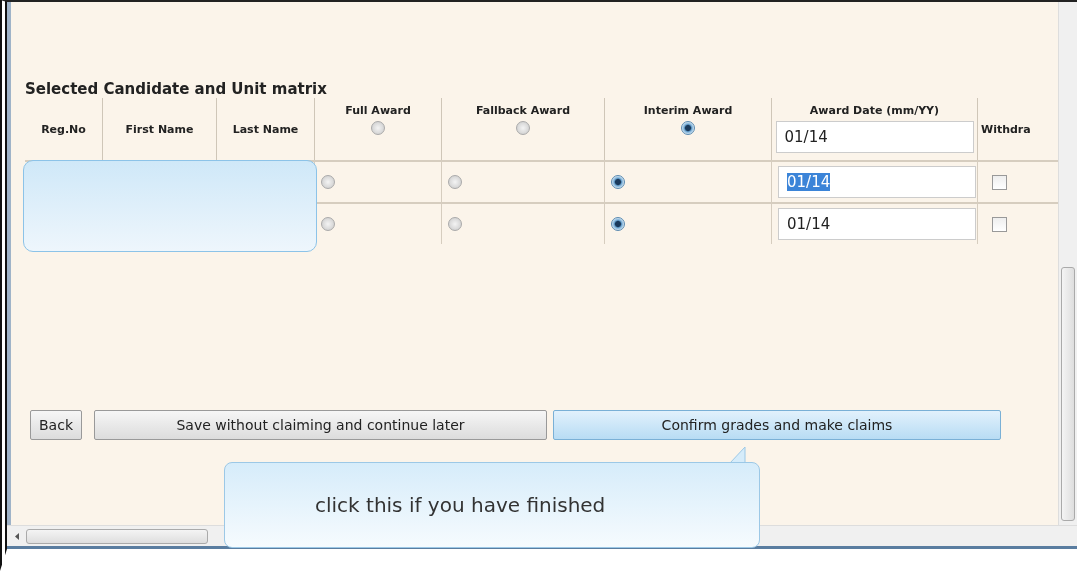 The width and height of the screenshot is (1077, 571). What do you see at coordinates (378, 110) in the screenshot?
I see `column-header: Full Award` at bounding box center [378, 110].